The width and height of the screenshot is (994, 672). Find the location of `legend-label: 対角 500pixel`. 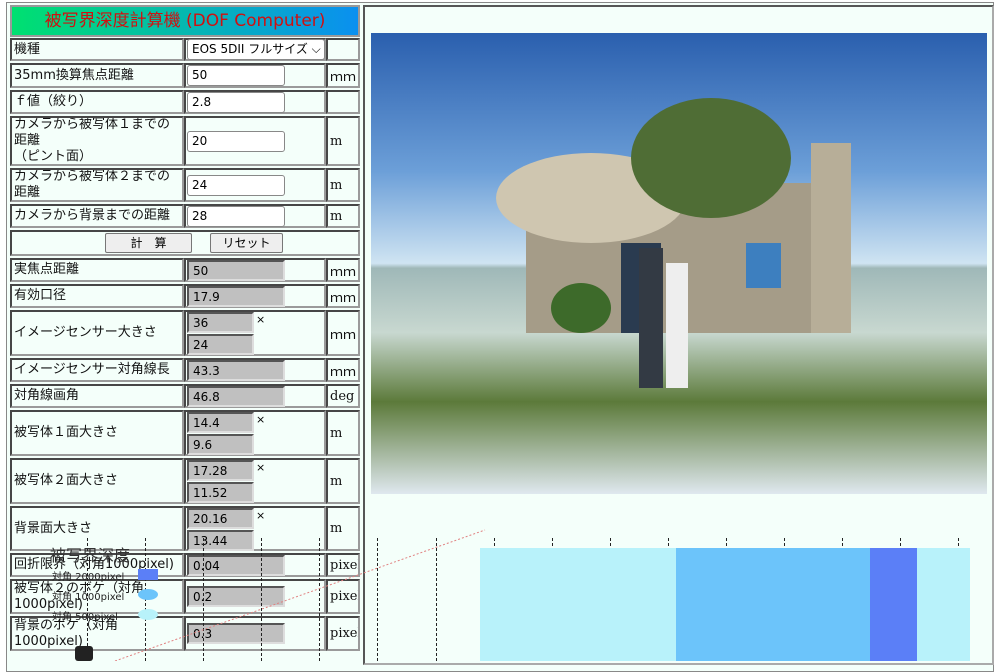

legend-label: 対角 500pixel is located at coordinates (85, 617).